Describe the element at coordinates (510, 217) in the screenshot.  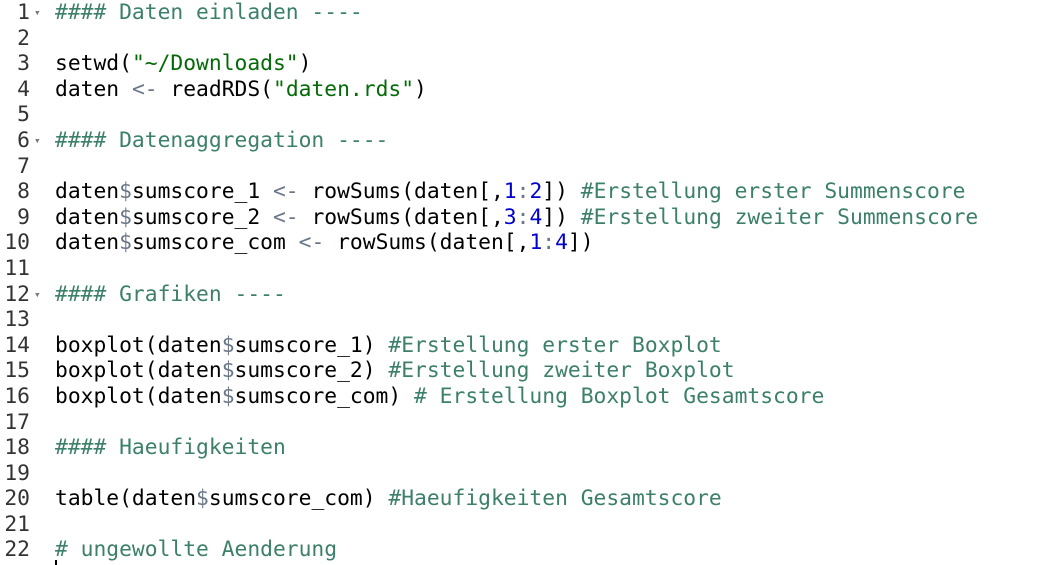
I see `code-token-number: 3` at that location.